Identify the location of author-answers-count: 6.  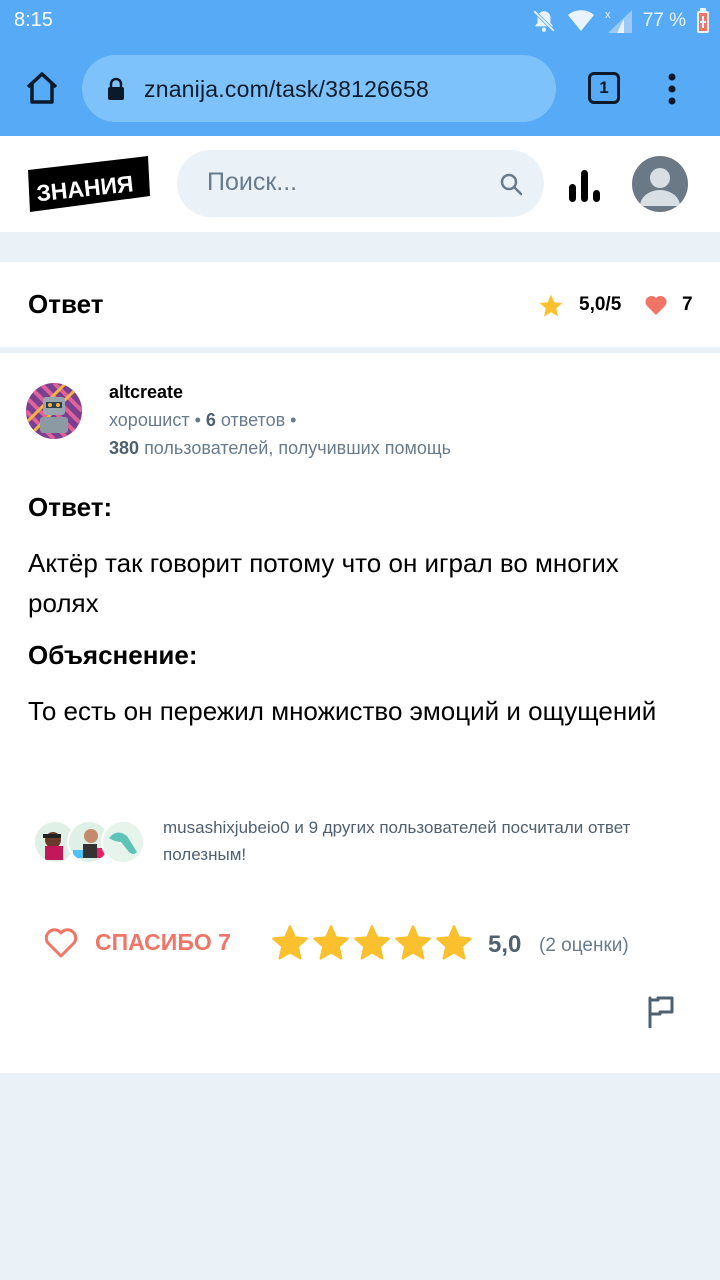
(210, 420).